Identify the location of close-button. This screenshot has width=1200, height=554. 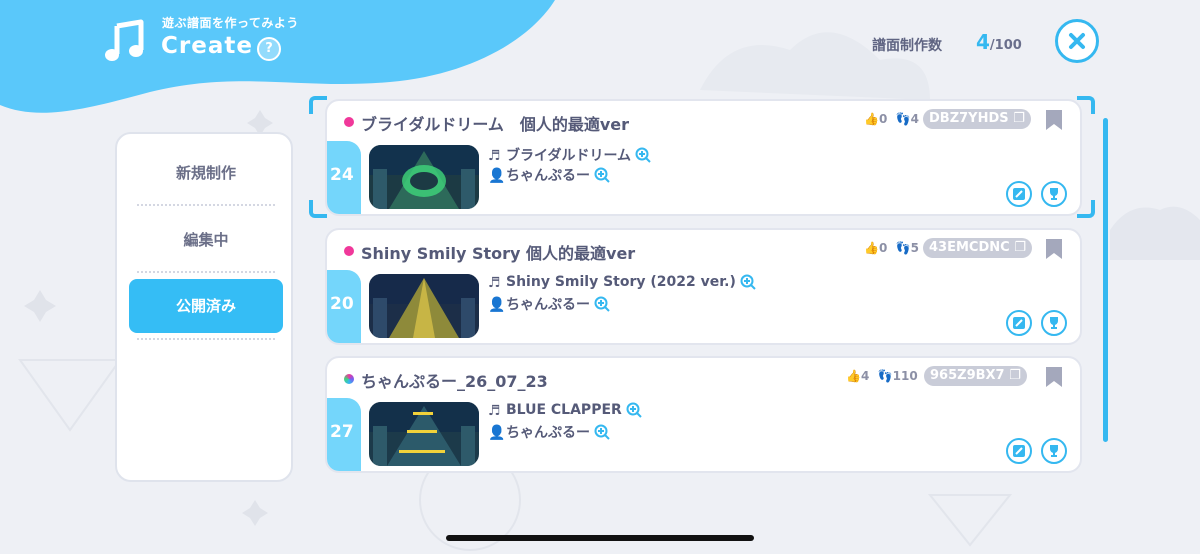
(1077, 41).